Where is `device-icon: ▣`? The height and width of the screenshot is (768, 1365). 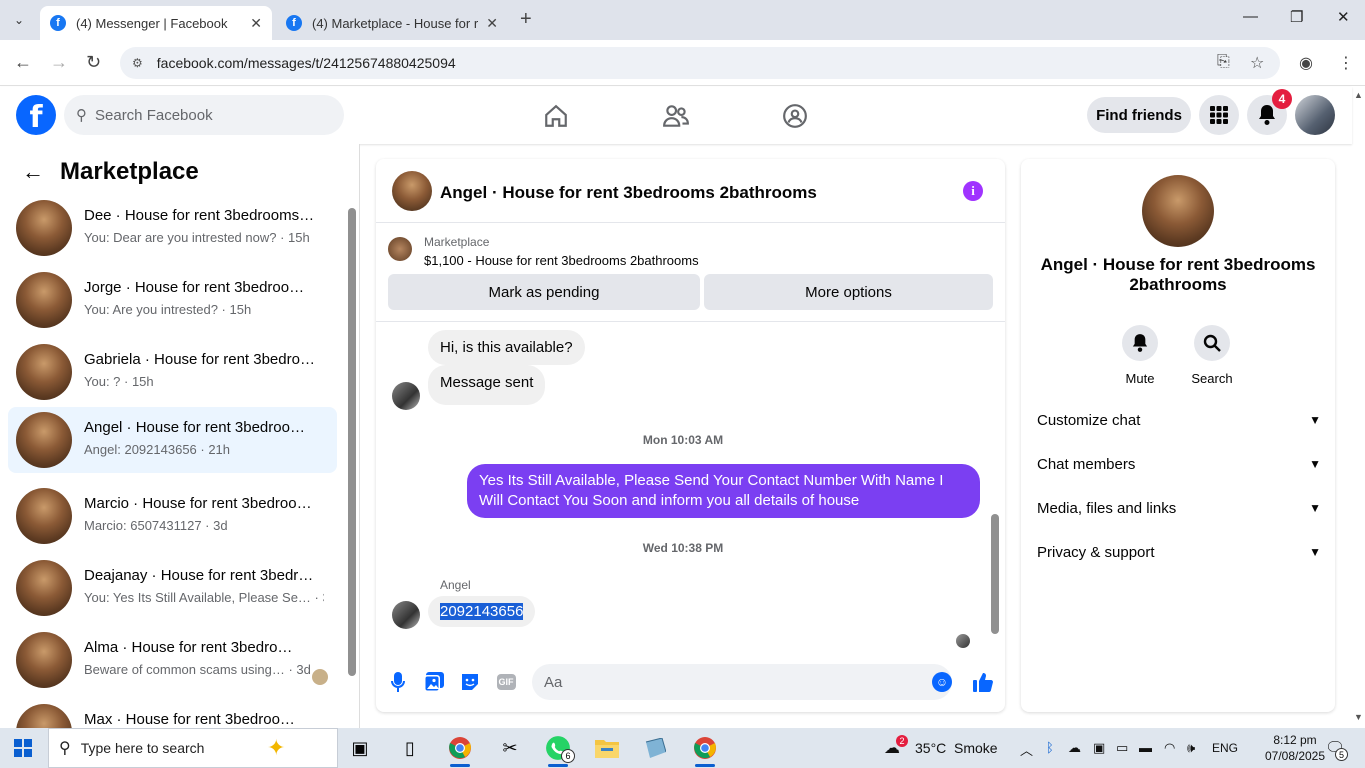
device-icon: ▣ is located at coordinates (1099, 748).